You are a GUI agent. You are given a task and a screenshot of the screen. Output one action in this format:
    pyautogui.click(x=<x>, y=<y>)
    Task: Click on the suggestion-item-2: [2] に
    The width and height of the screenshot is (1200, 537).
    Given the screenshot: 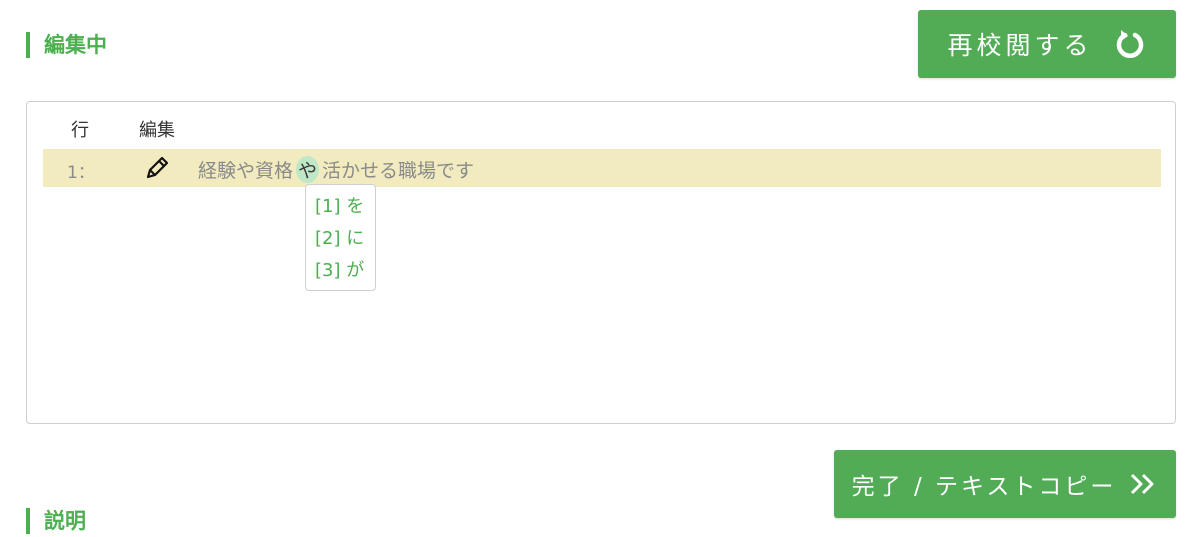 What is the action you would take?
    pyautogui.click(x=345, y=239)
    